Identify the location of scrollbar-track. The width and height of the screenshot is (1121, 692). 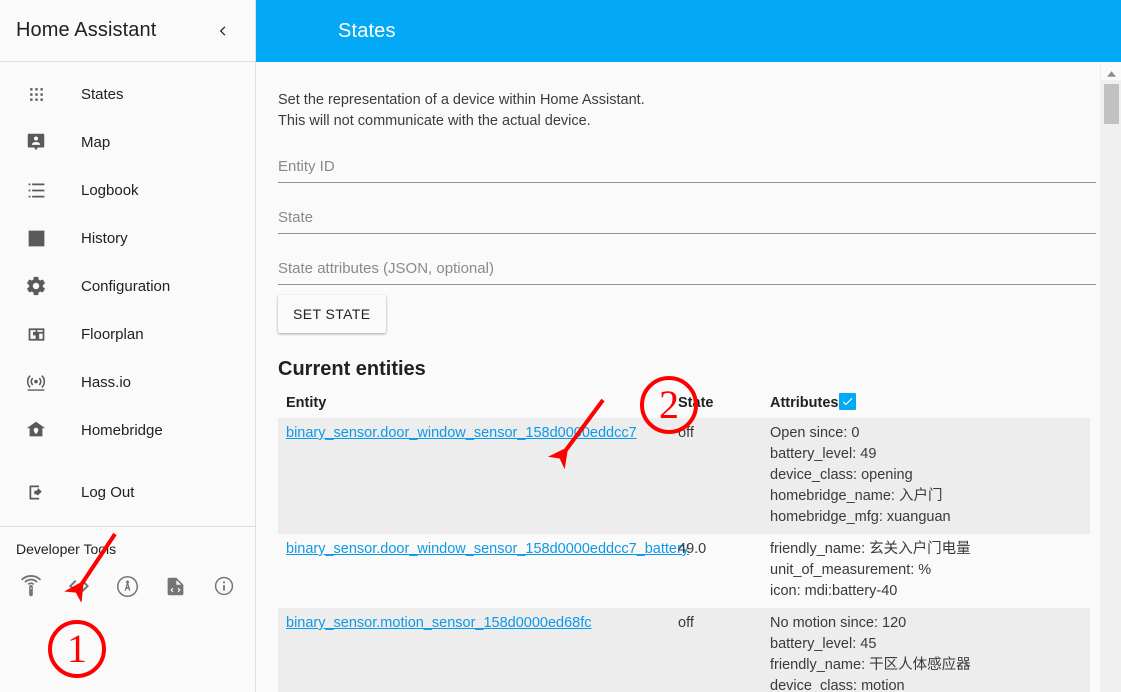
(1111, 386).